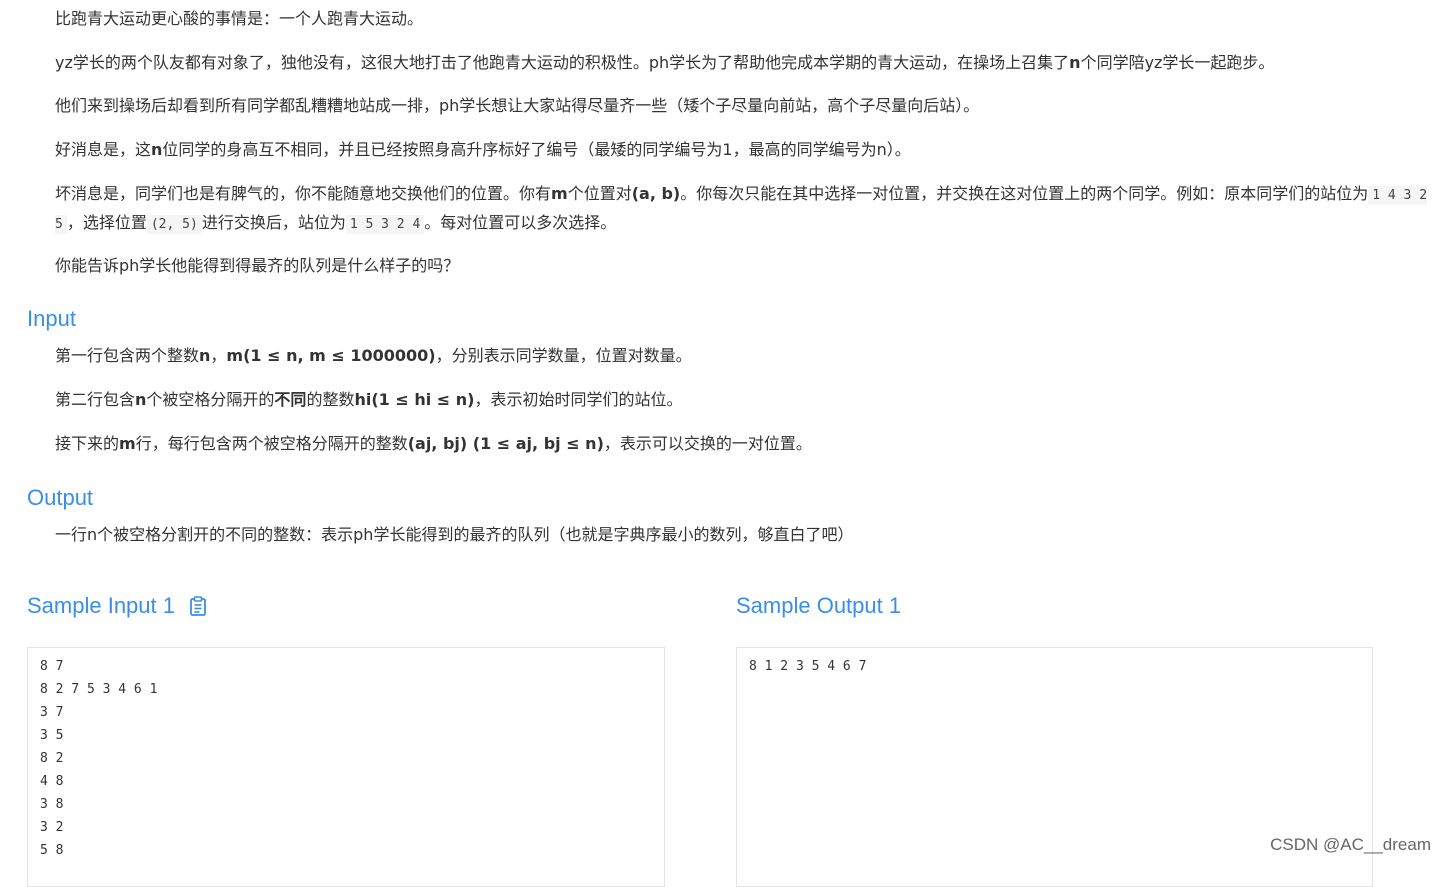  What do you see at coordinates (808, 666) in the screenshot?
I see `sample-output-content: 8 1 2 3 5 4 6 7` at bounding box center [808, 666].